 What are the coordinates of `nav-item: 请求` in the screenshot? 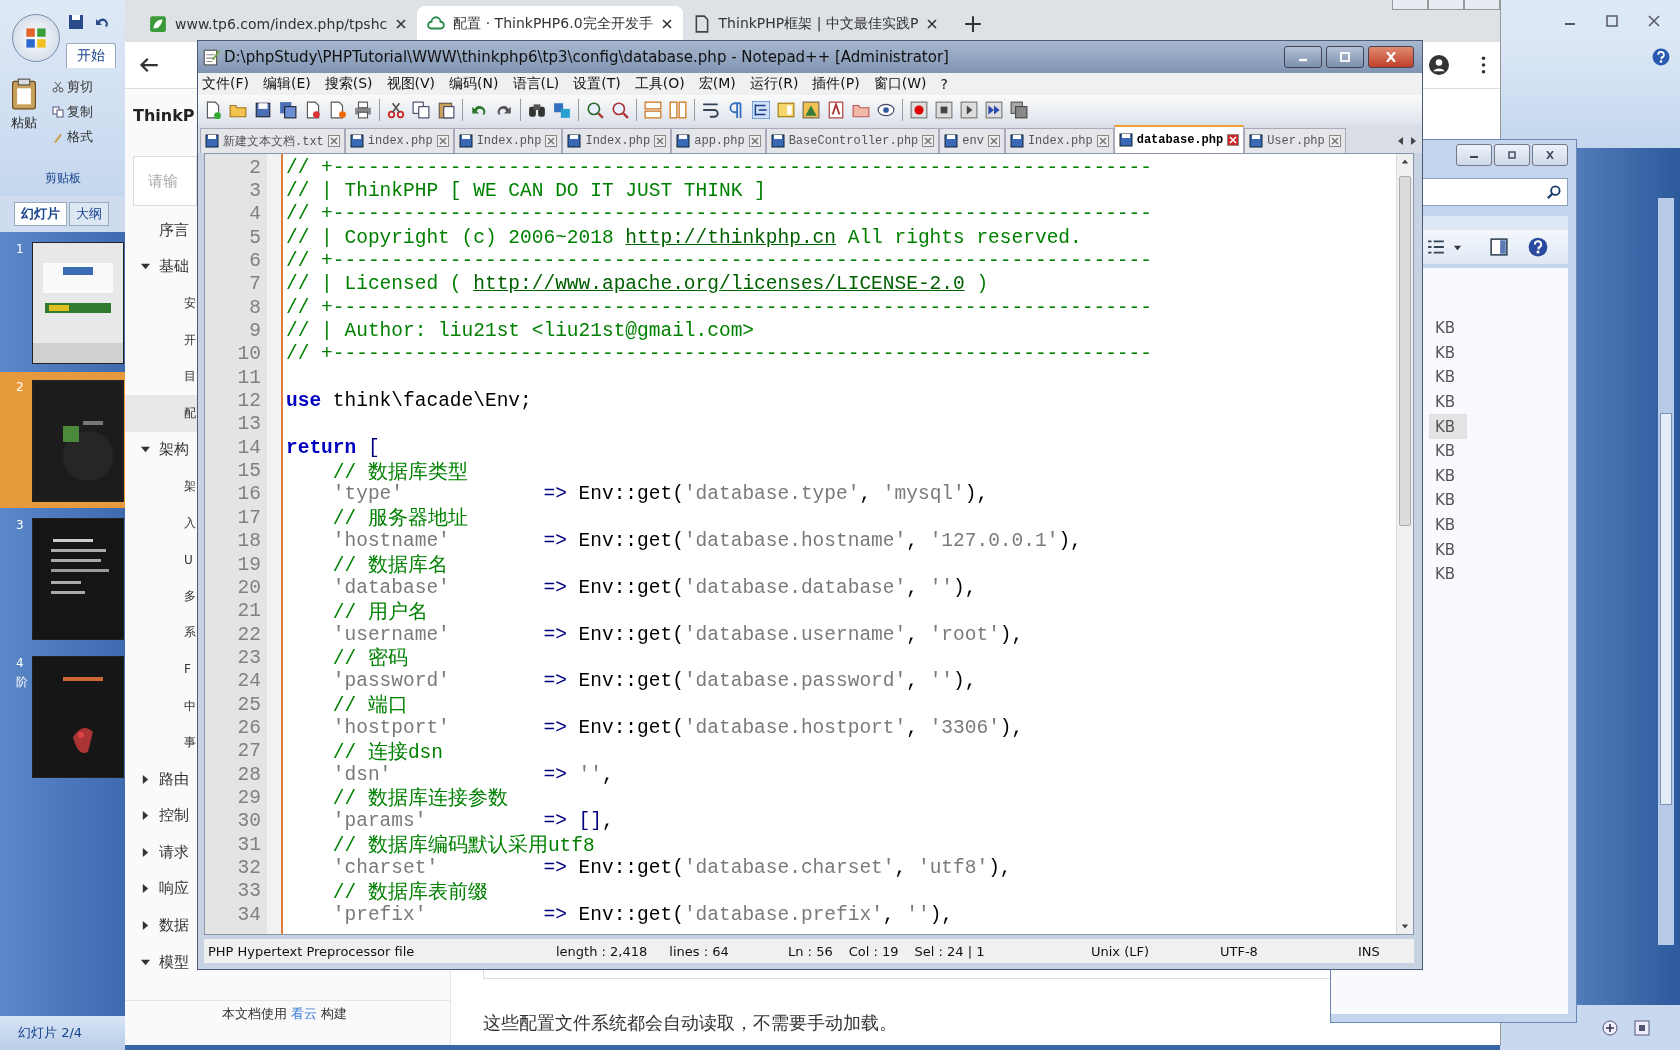 It's located at (161, 852).